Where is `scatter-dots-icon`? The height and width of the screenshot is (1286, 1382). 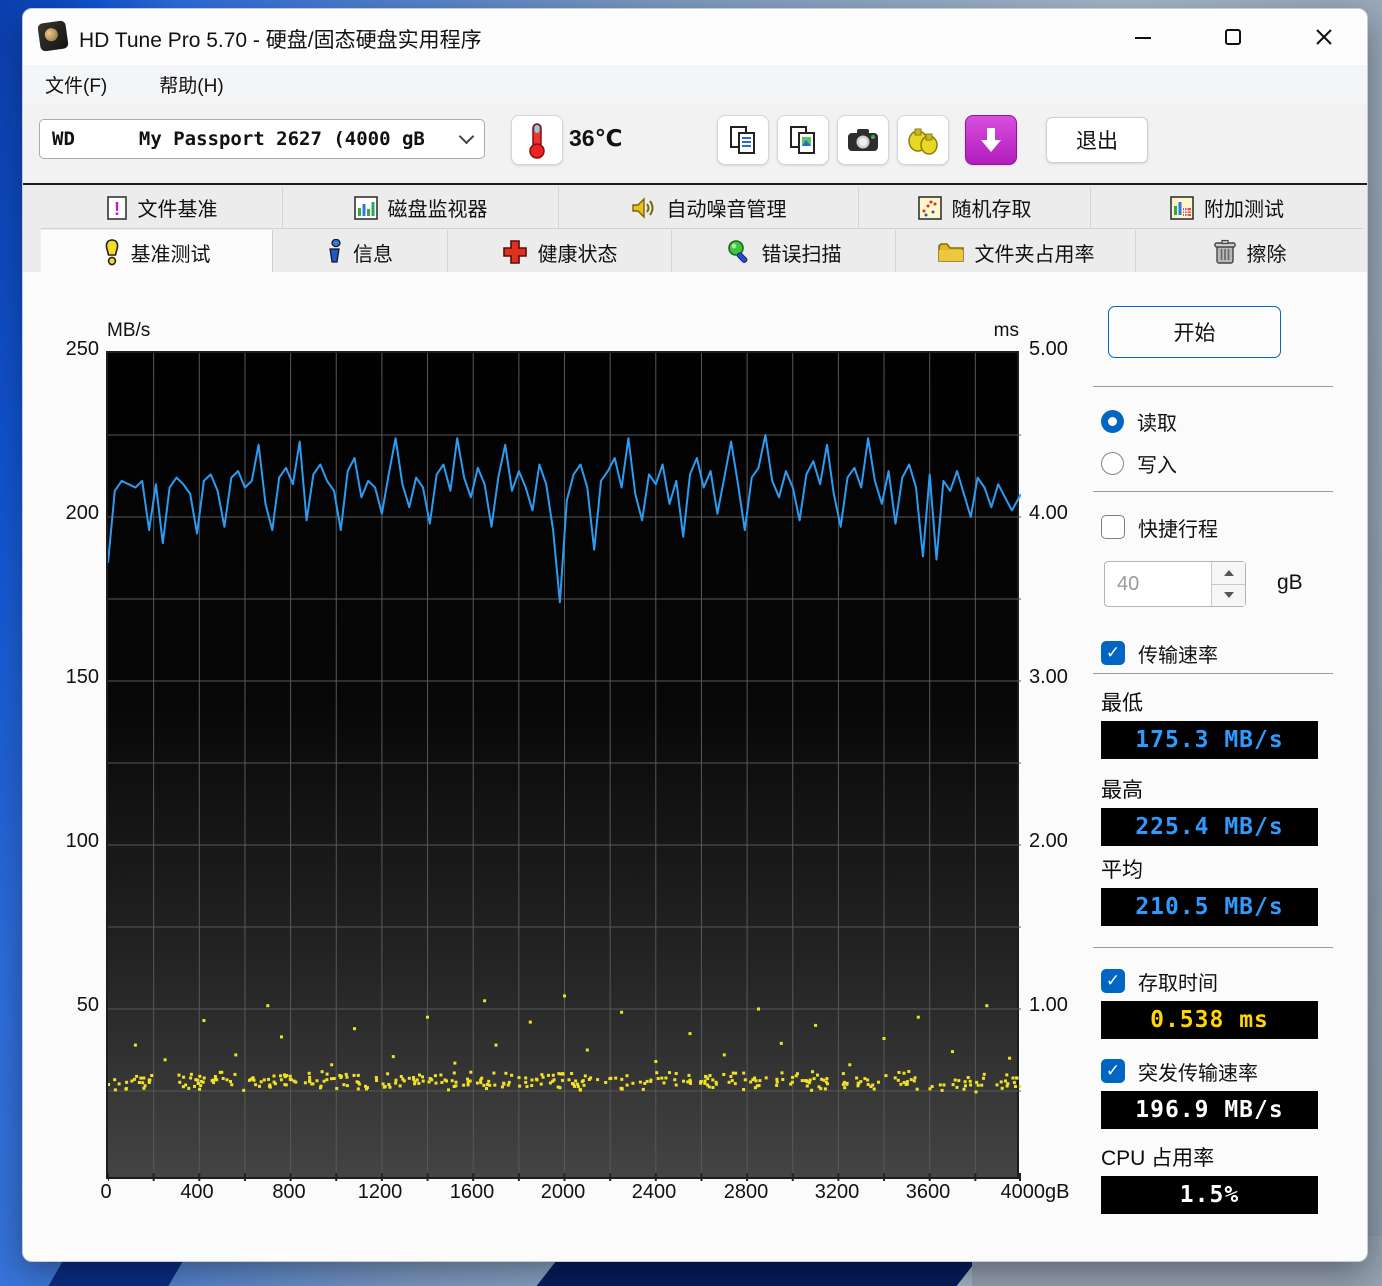
scatter-dots-icon is located at coordinates (929, 207).